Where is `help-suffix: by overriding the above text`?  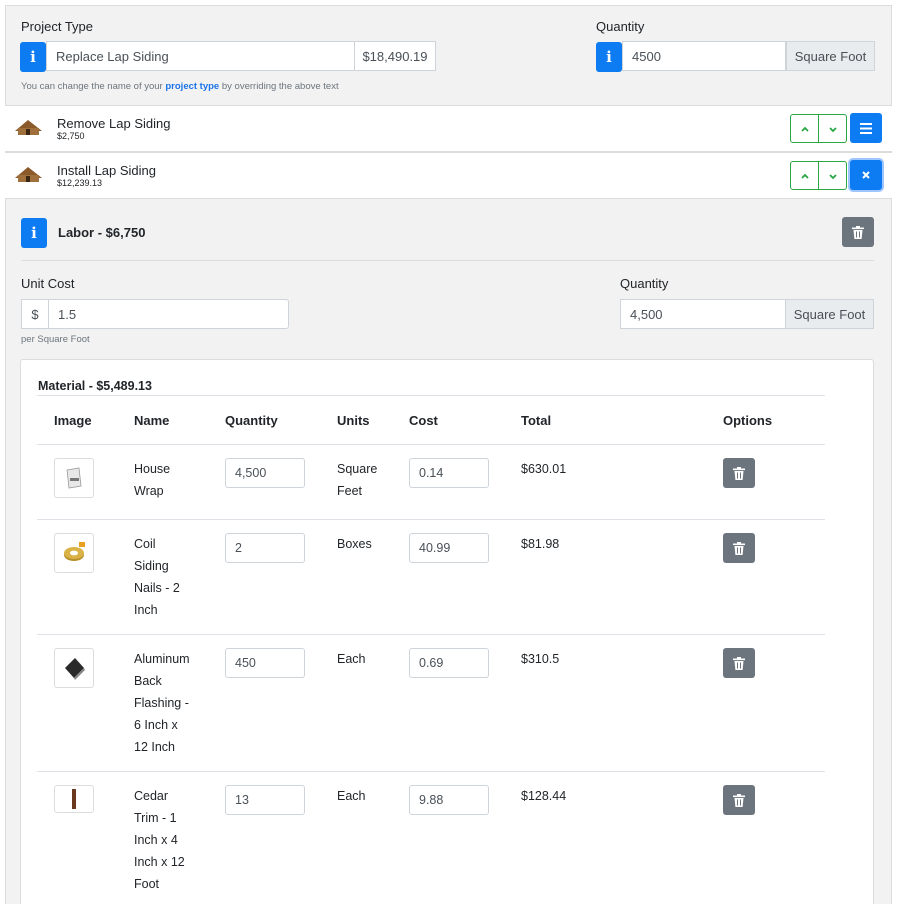
help-suffix: by overriding the above text is located at coordinates (279, 86).